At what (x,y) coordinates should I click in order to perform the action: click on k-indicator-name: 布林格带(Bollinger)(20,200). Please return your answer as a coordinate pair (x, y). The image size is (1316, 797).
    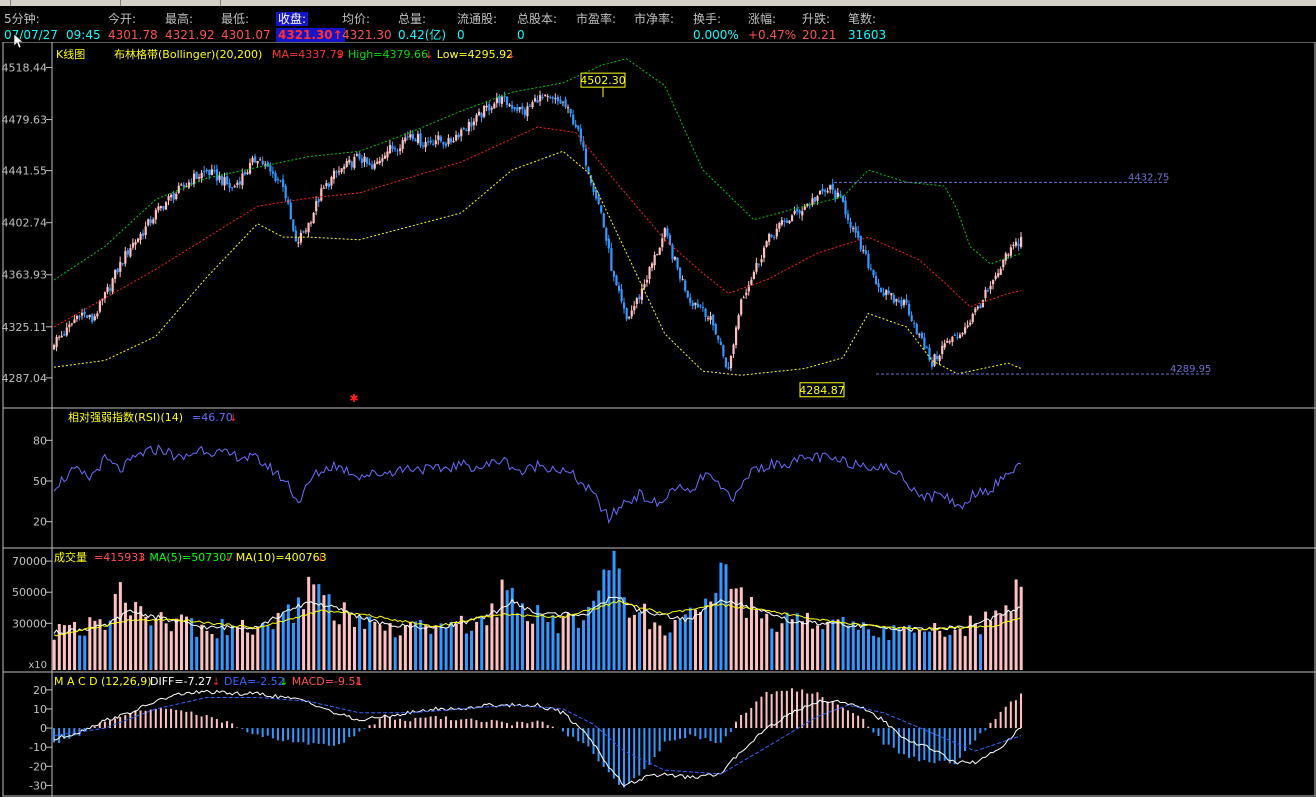
    Looking at the image, I should click on (188, 54).